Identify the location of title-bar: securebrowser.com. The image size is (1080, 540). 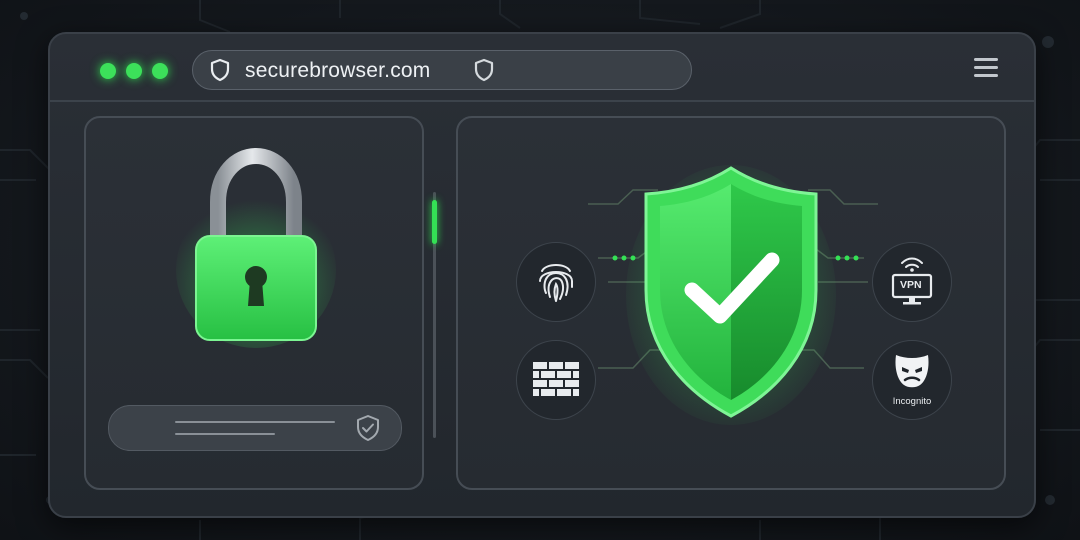
(542, 68).